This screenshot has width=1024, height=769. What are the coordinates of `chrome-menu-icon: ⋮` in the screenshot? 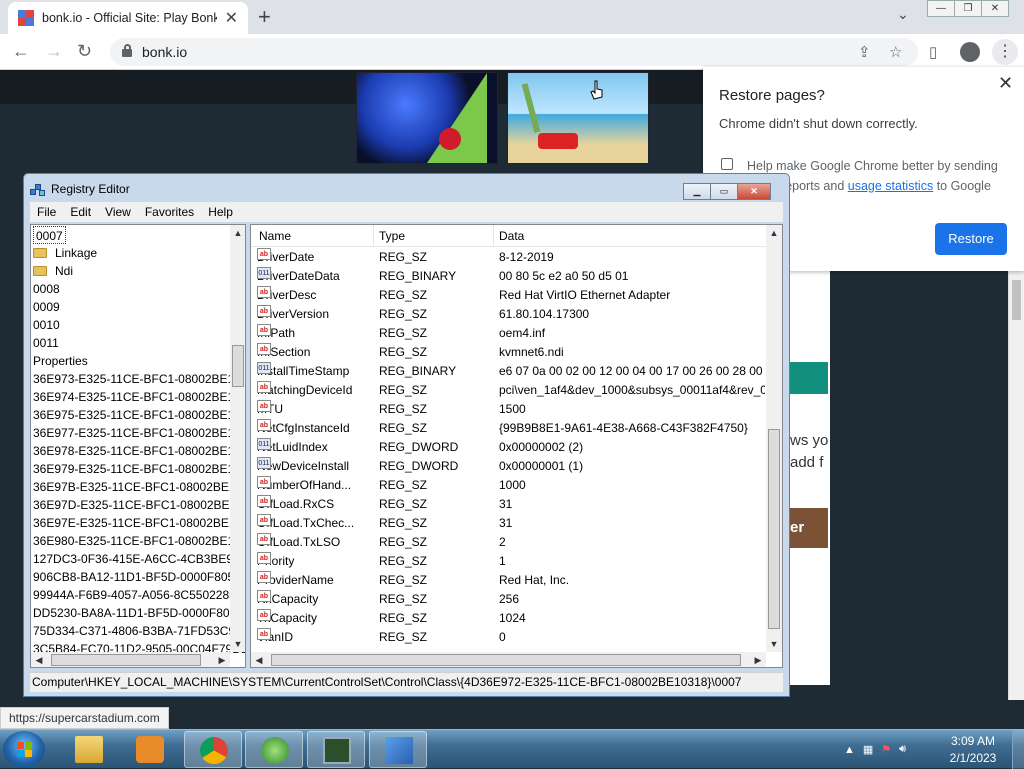 It's located at (1005, 52).